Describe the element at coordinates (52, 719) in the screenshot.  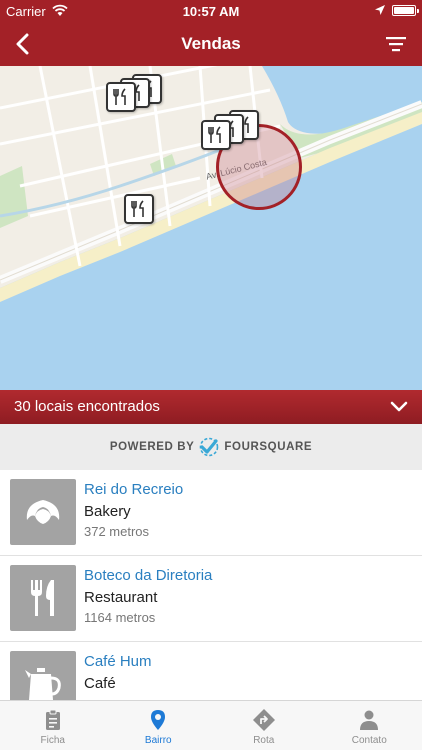
I see `clipboard-icon` at that location.